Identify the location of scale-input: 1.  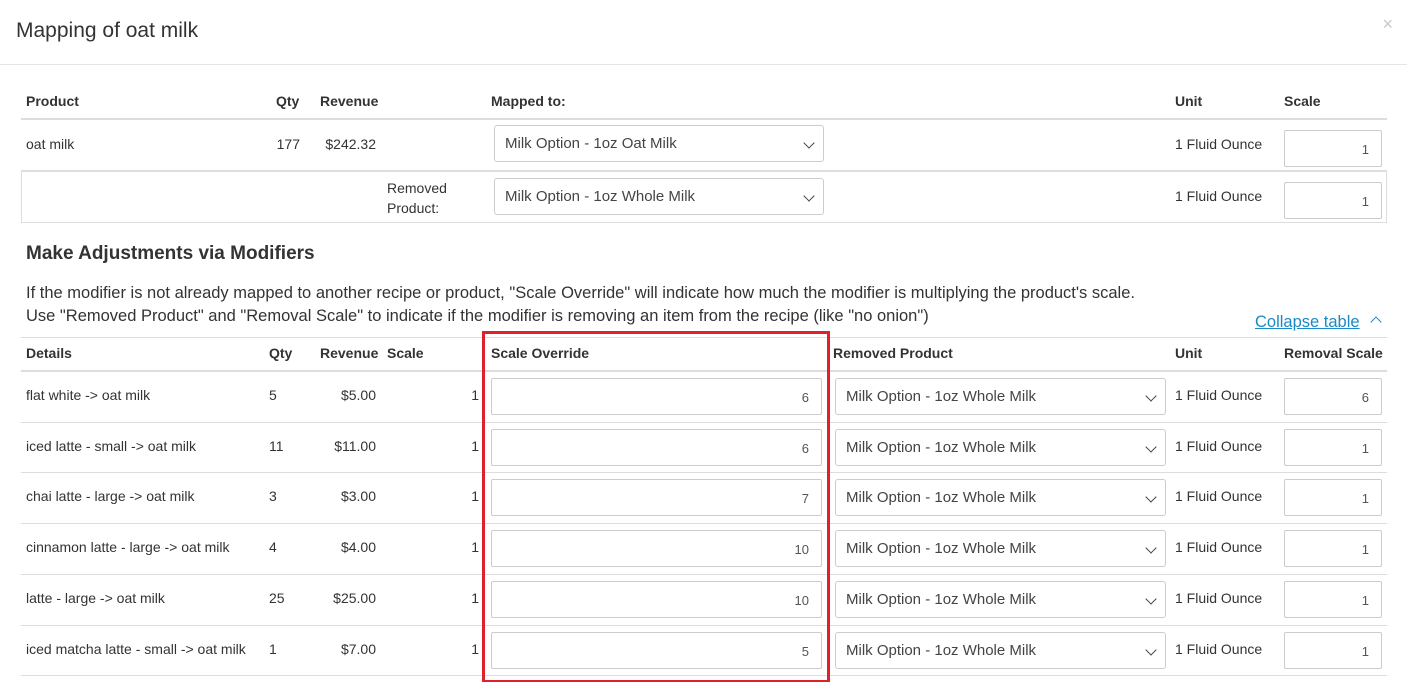
(1333, 148).